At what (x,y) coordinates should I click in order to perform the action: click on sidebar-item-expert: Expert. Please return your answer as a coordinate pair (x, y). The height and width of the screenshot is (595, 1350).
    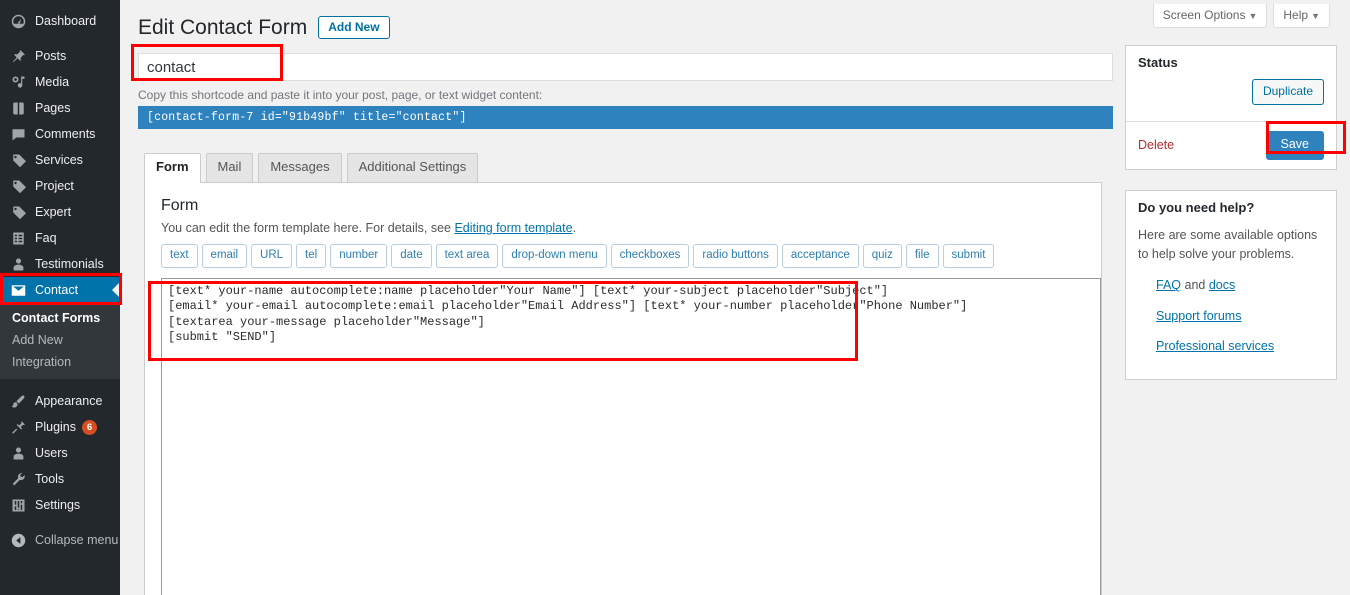
    Looking at the image, I should click on (60, 212).